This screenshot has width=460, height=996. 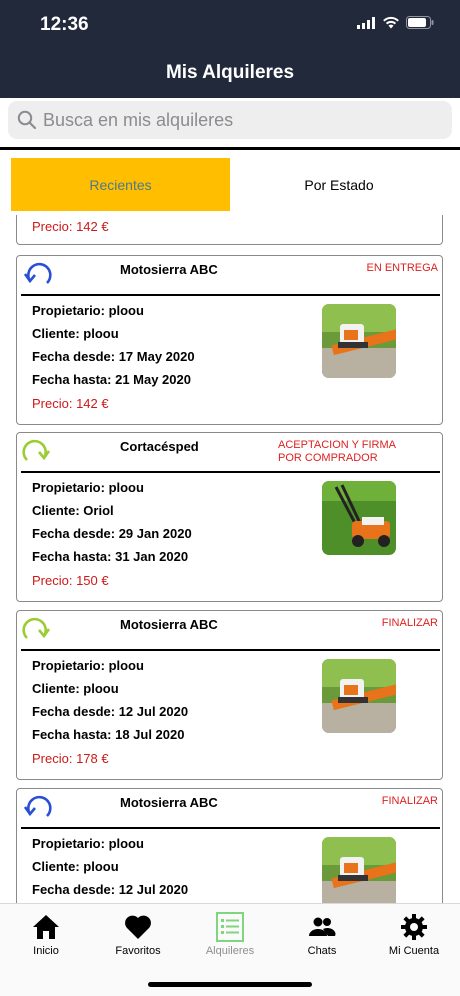 I want to click on search-input, so click(x=233, y=120).